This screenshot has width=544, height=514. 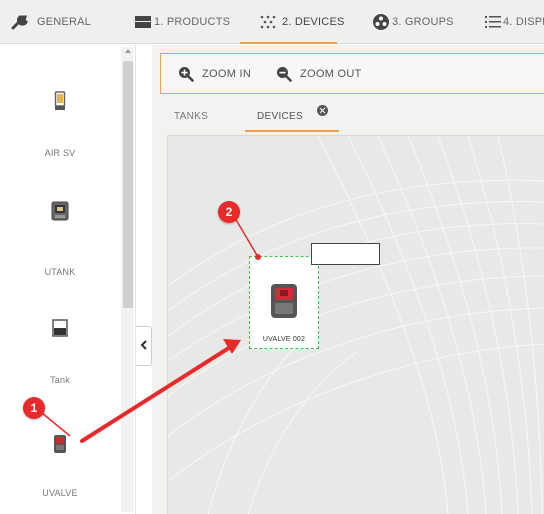 I want to click on subtab-active-indicator, so click(x=292, y=131).